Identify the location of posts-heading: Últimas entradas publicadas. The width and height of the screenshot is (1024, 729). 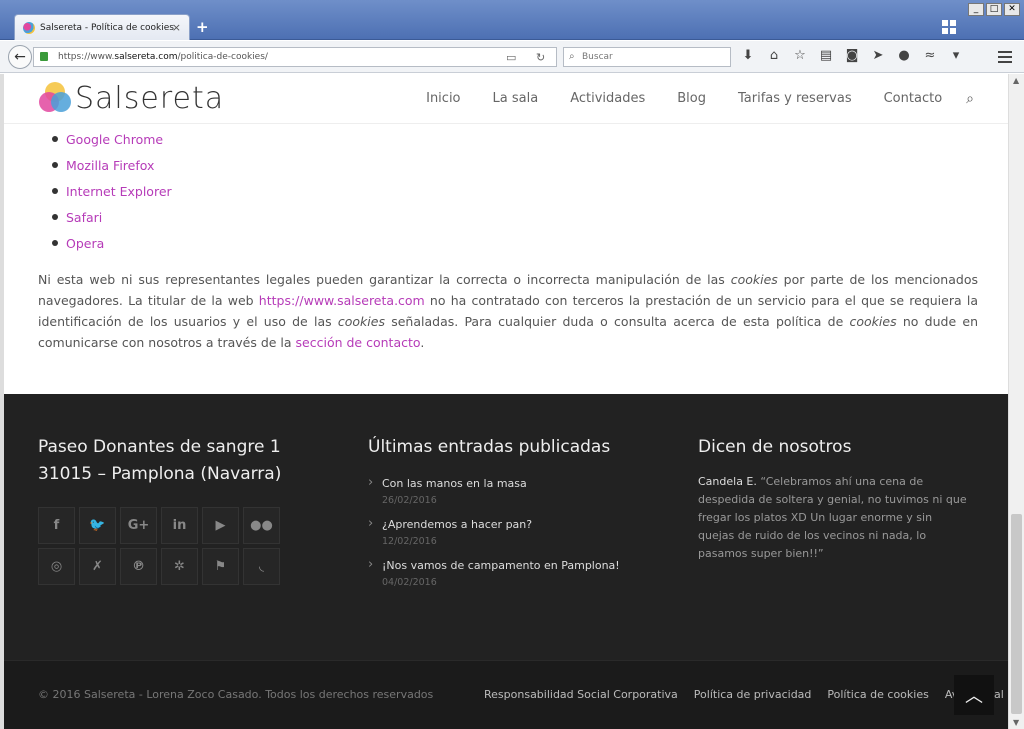
(489, 447).